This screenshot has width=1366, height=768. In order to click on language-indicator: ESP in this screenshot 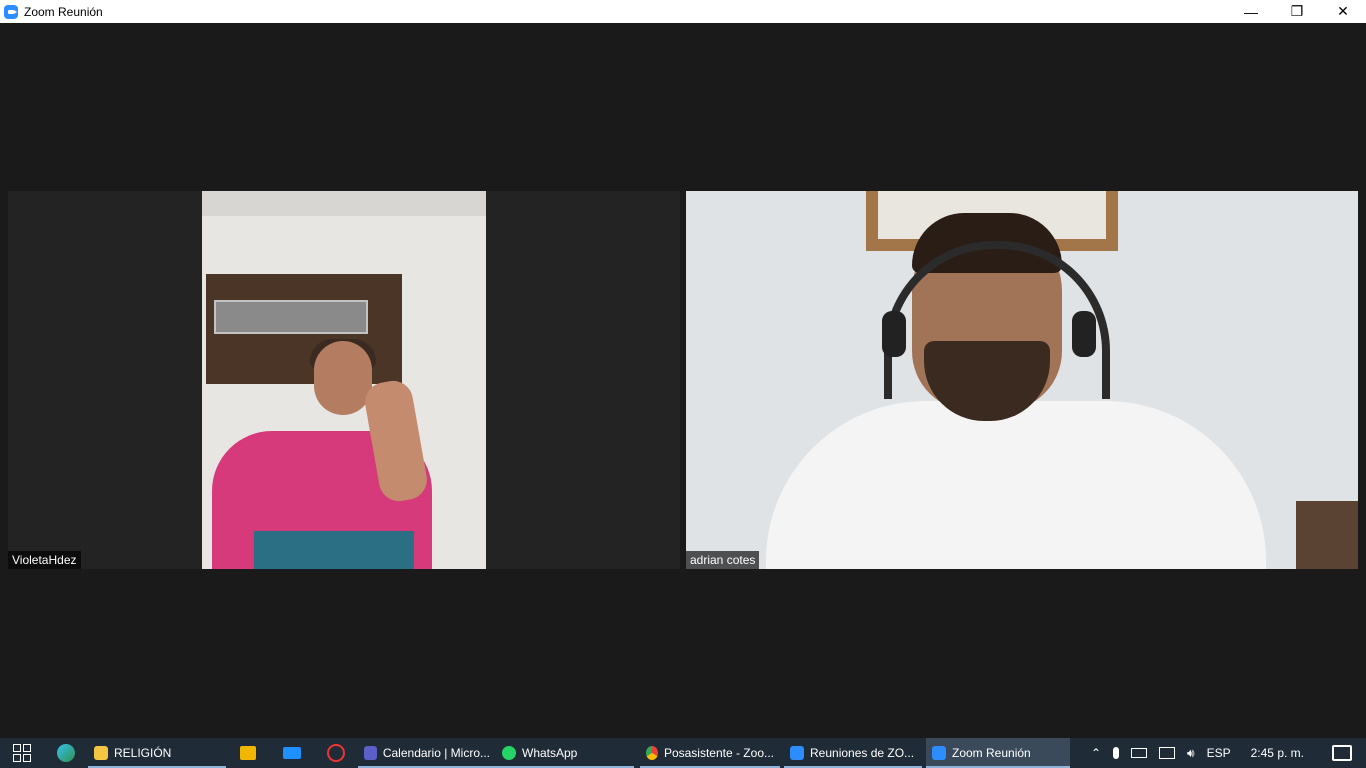, I will do `click(1219, 753)`.